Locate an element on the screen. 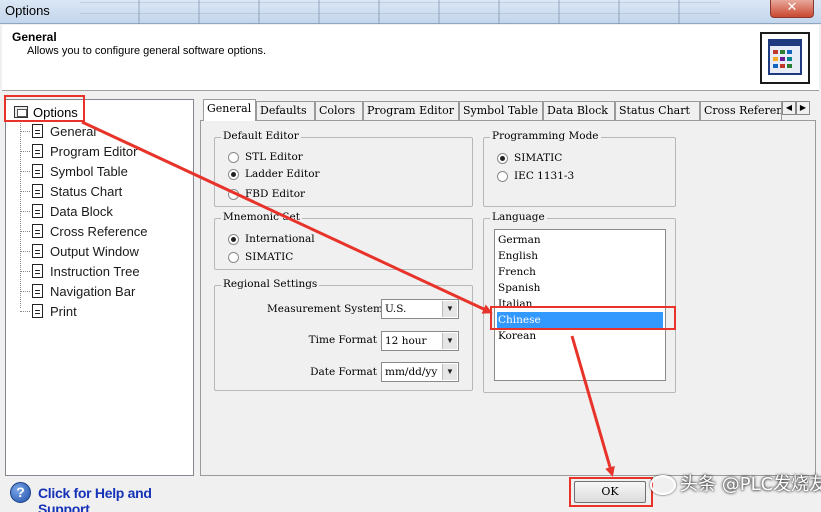 The height and width of the screenshot is (512, 821). select-value: U.S. is located at coordinates (396, 309).